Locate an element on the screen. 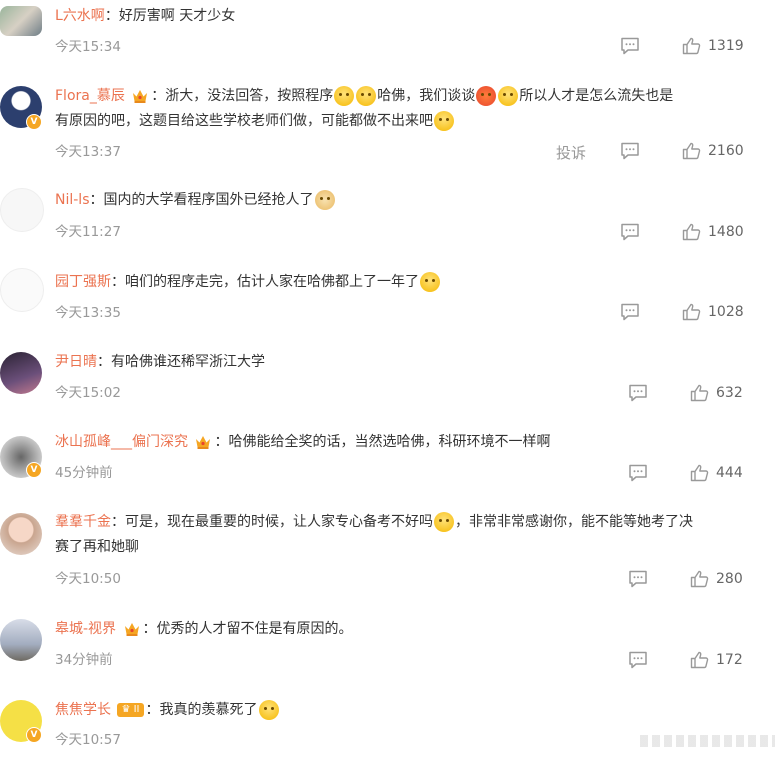 The image size is (782, 766). like-button: 1319 is located at coordinates (713, 46).